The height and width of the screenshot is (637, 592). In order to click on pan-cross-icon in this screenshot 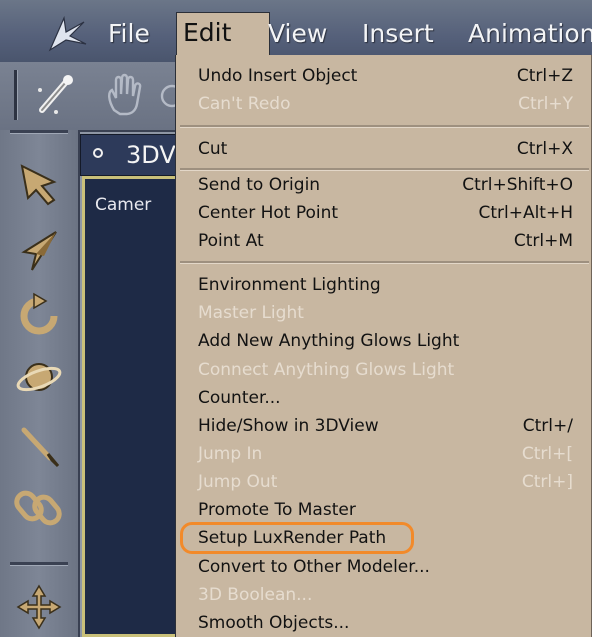, I will do `click(39, 607)`.